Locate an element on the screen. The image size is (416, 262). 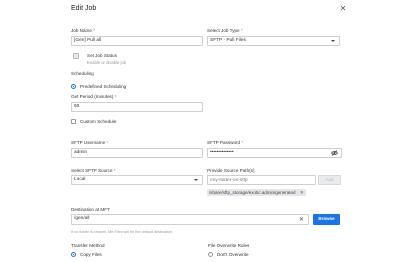
chip-remove-icon: ✕ is located at coordinates (302, 192).